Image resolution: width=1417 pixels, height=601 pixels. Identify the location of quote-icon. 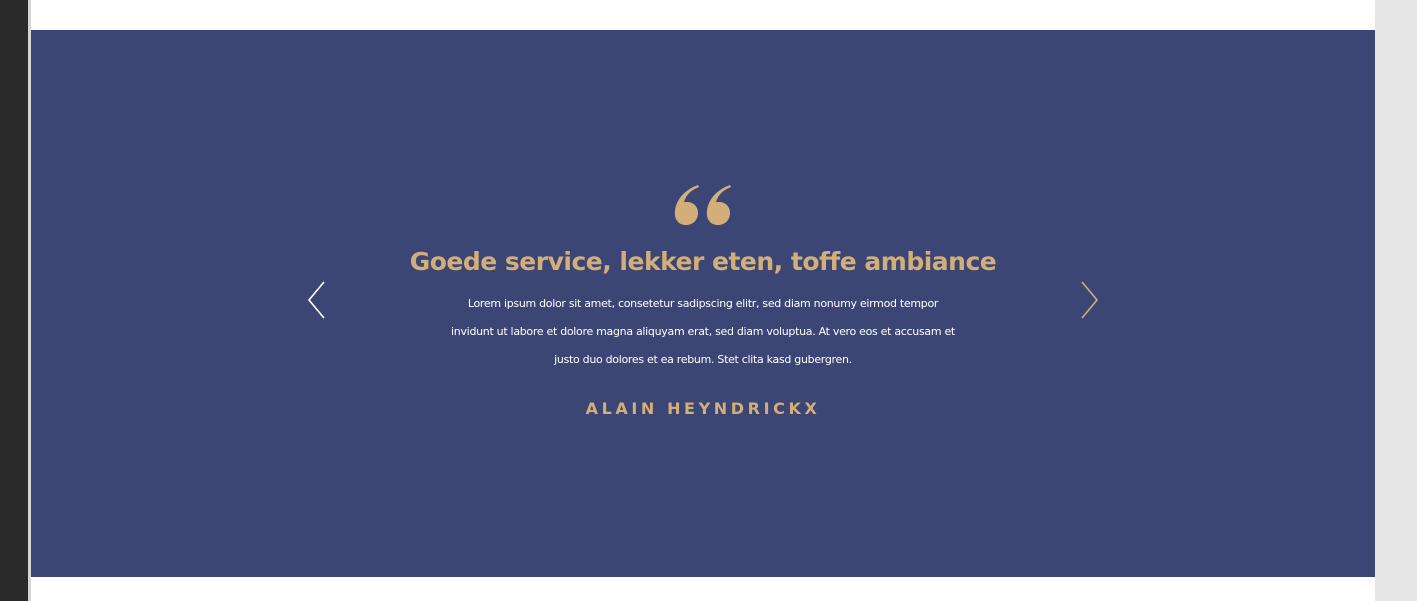
(703, 203).